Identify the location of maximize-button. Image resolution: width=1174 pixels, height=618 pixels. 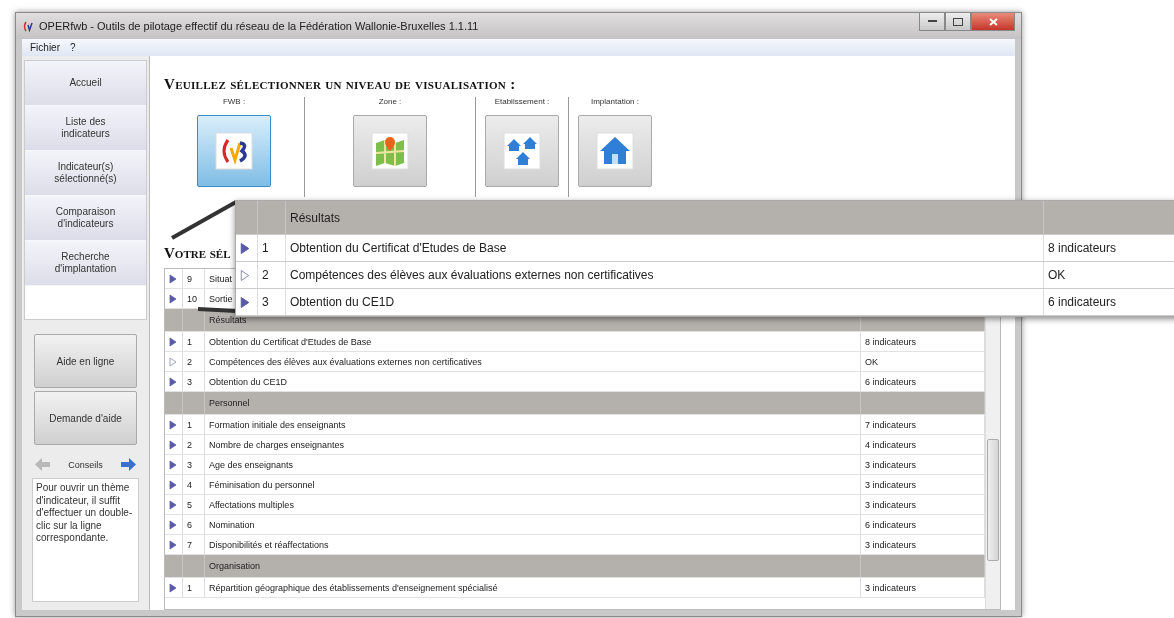
(958, 22).